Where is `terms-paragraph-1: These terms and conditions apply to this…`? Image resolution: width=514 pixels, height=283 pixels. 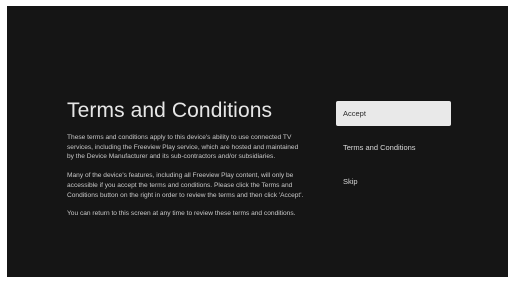
terms-paragraph-1: These terms and conditions apply to this… is located at coordinates (183, 147).